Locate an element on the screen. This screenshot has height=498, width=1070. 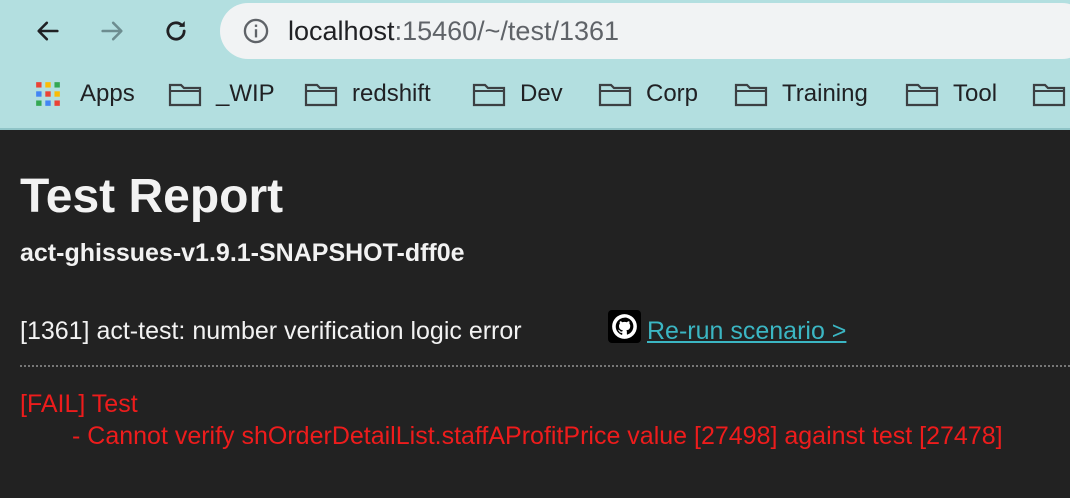
bookmark-dev: Dev is located at coordinates (517, 94).